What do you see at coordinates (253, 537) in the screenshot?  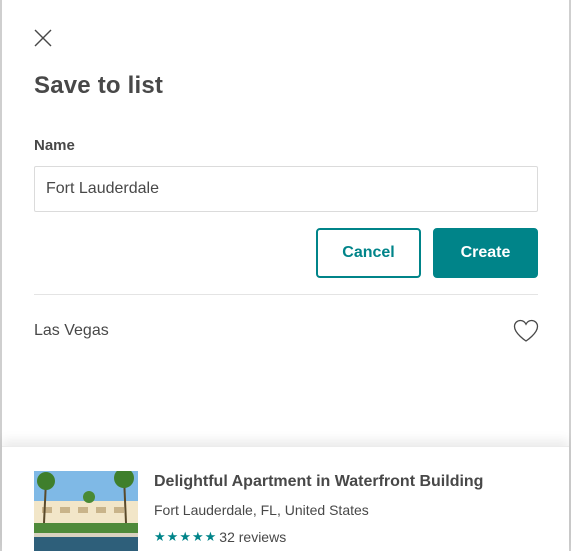 I see `review-count: 32 reviews` at bounding box center [253, 537].